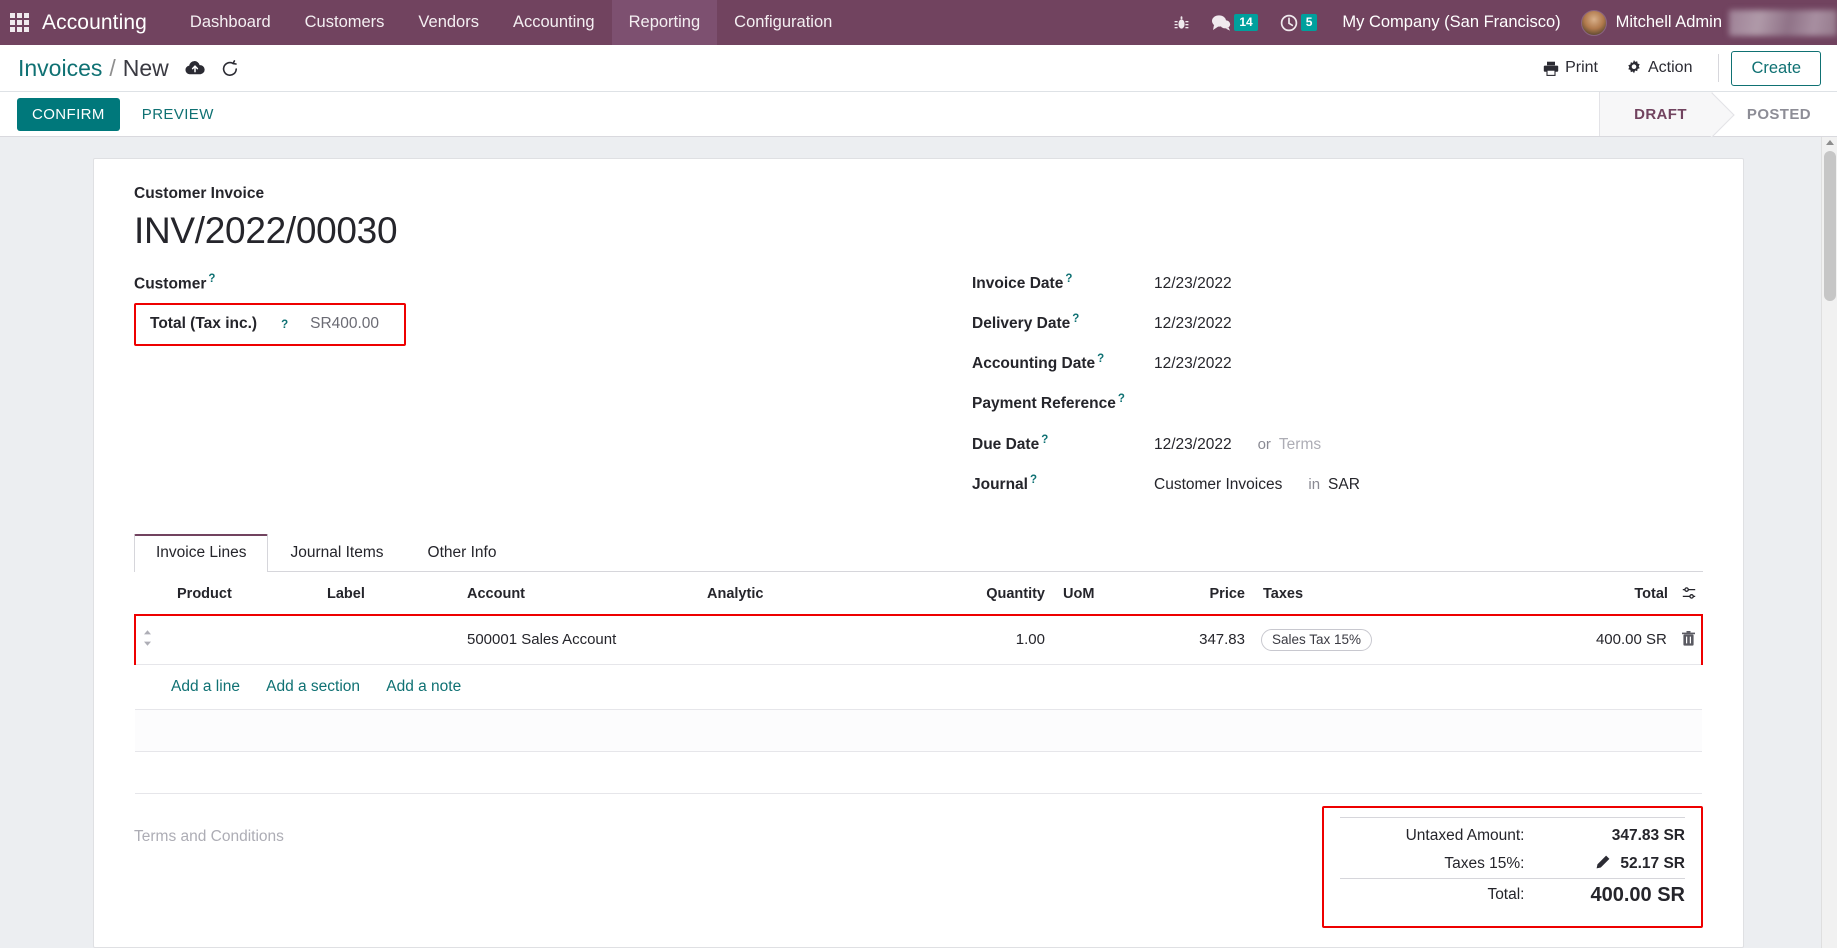  What do you see at coordinates (68, 114) in the screenshot?
I see `confirm-button: CONFIRM` at bounding box center [68, 114].